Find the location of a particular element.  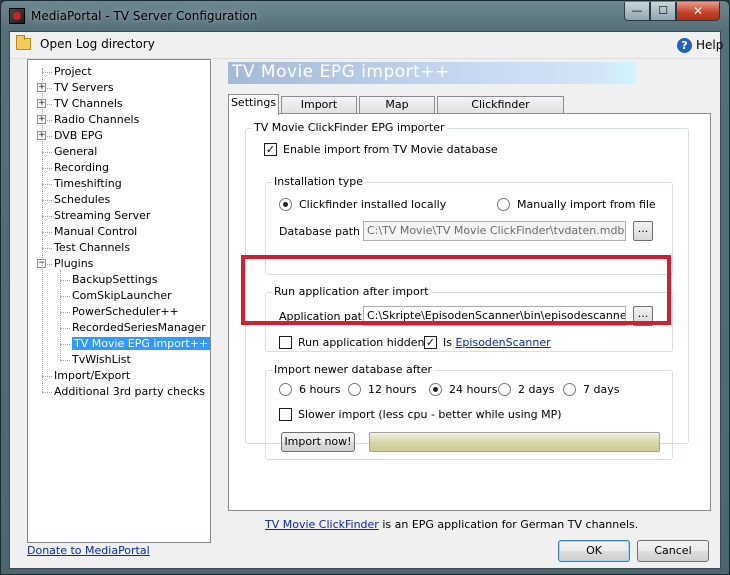

import-now-button: Import now! is located at coordinates (318, 442).